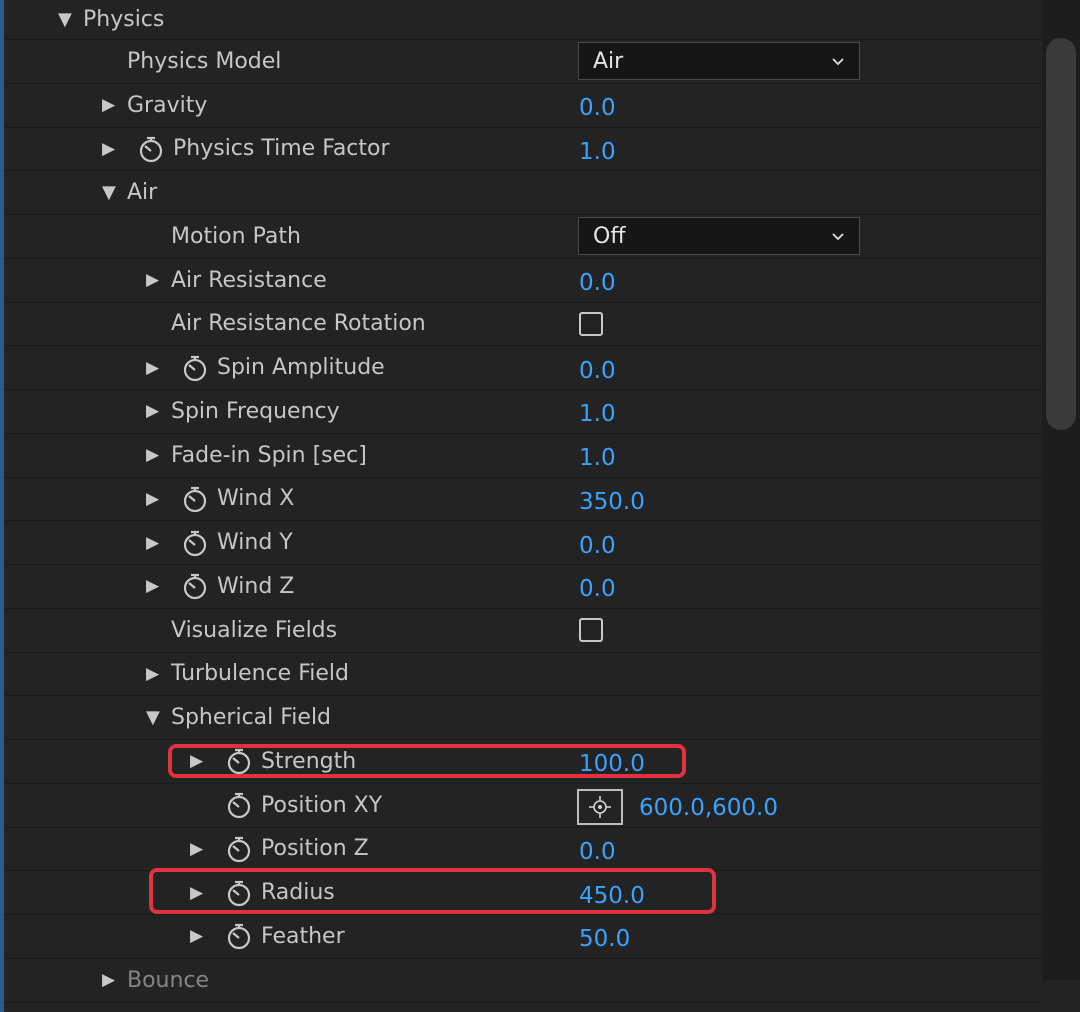 Image resolution: width=1080 pixels, height=1012 pixels. What do you see at coordinates (708, 805) in the screenshot?
I see `position-value: 600.0,600.0` at bounding box center [708, 805].